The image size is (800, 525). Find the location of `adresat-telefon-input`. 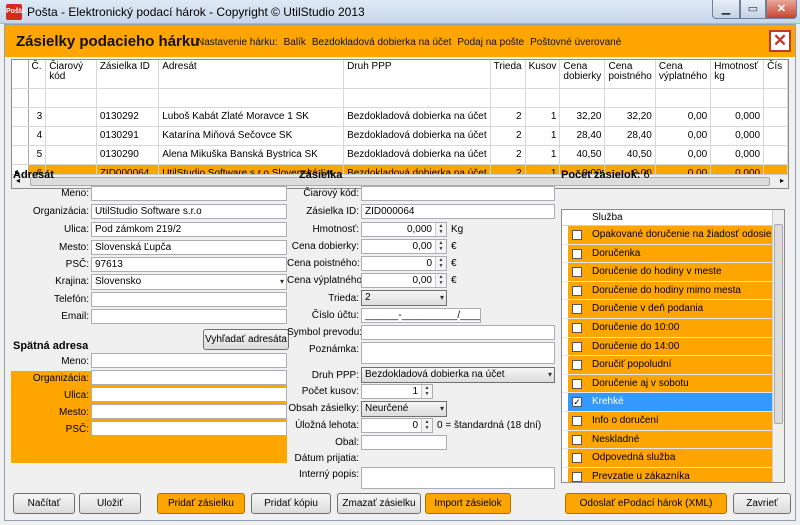

adresat-telefon-input is located at coordinates (189, 299).